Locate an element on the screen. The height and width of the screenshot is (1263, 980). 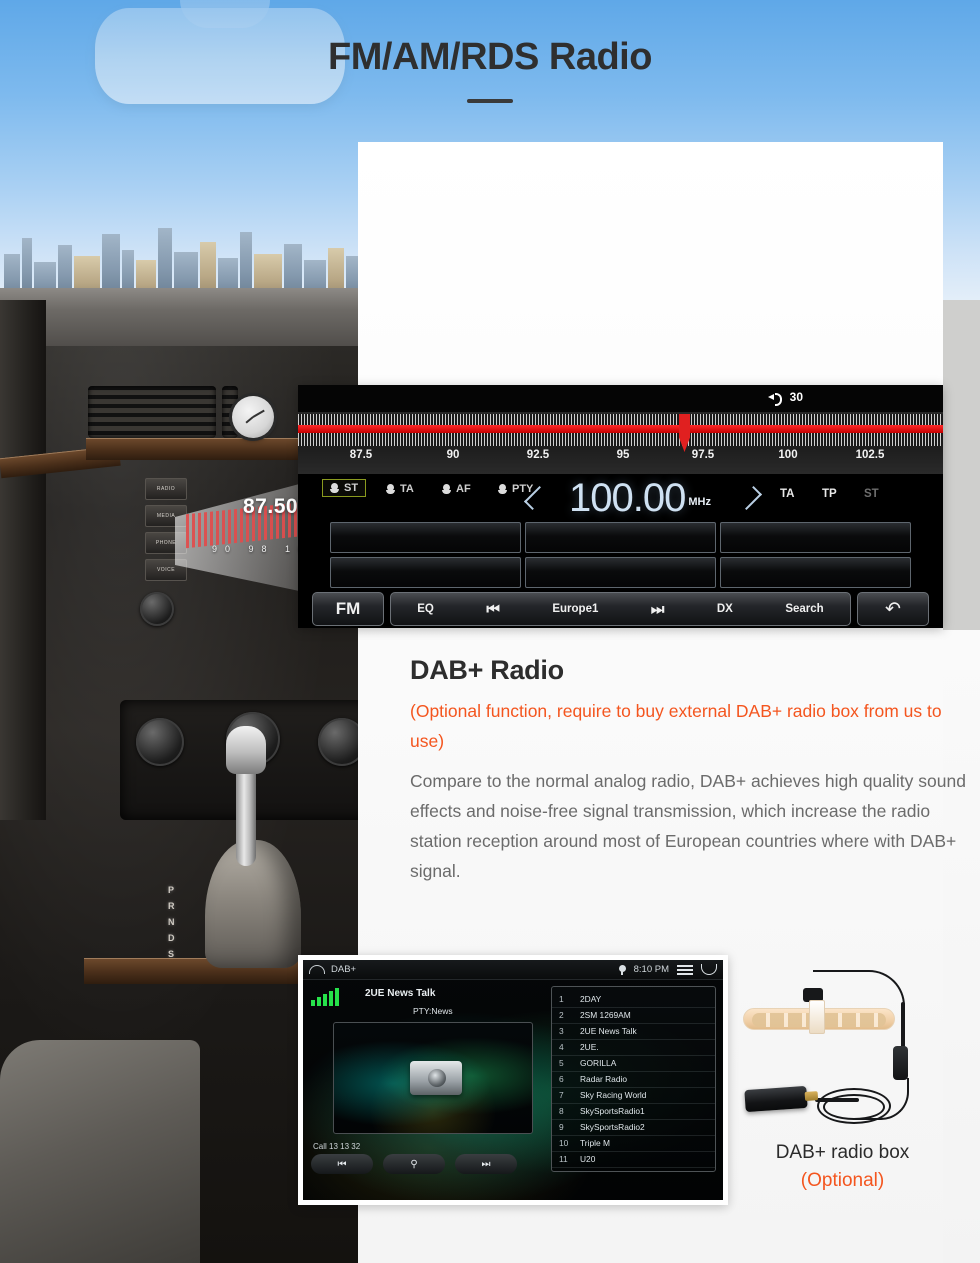
preset-name-label: Europe1 is located at coordinates (575, 609).